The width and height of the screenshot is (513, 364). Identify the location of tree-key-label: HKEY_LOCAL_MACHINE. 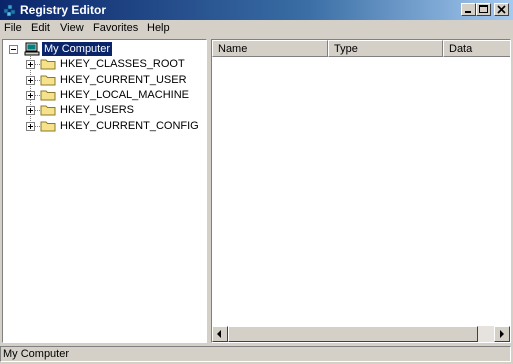
(124, 95).